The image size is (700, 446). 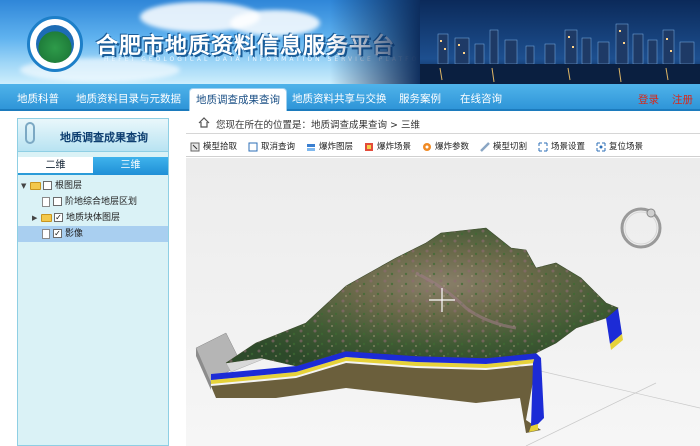 What do you see at coordinates (568, 147) in the screenshot?
I see `tool-label: 场景设置` at bounding box center [568, 147].